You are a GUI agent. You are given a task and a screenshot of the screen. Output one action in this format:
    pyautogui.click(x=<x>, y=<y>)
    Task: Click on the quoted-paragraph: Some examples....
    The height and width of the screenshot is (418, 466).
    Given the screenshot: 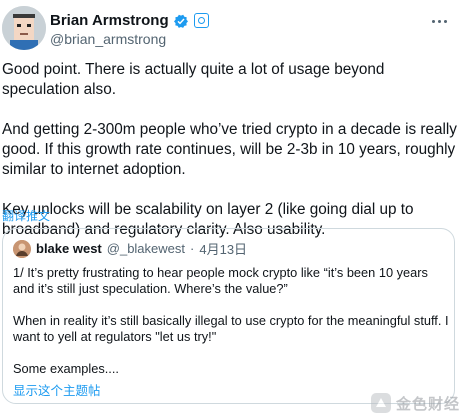 What is the action you would take?
    pyautogui.click(x=66, y=368)
    